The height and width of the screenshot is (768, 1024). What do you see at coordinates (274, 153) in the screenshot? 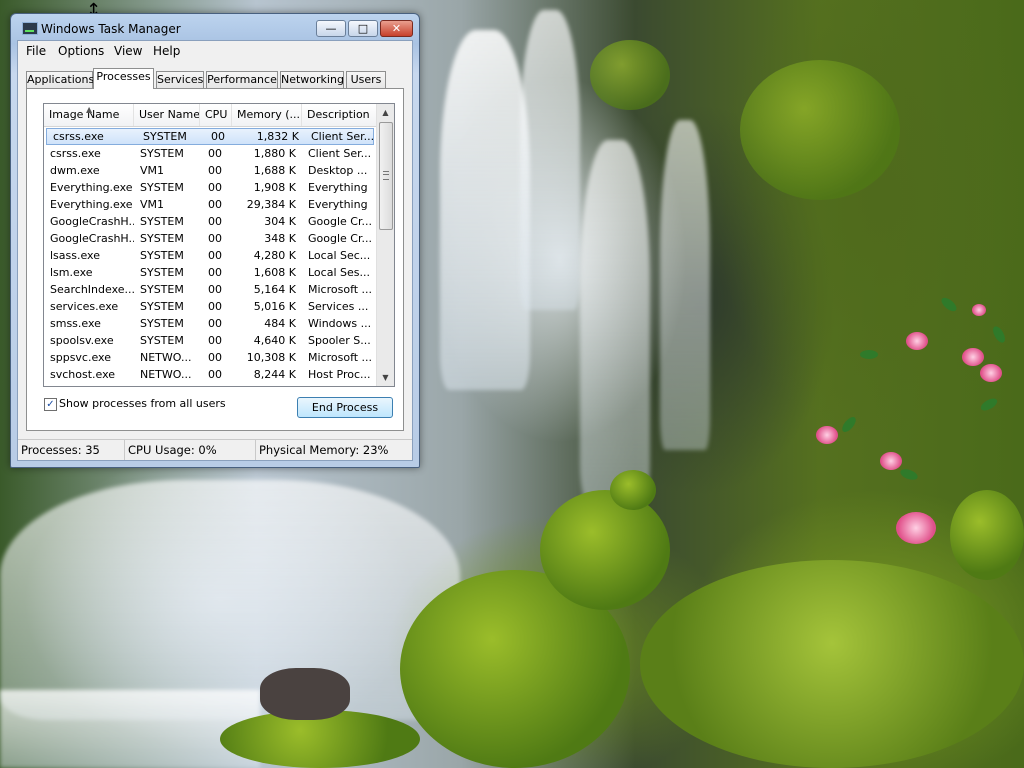
I see `cell-mem: 1,880 K` at bounding box center [274, 153].